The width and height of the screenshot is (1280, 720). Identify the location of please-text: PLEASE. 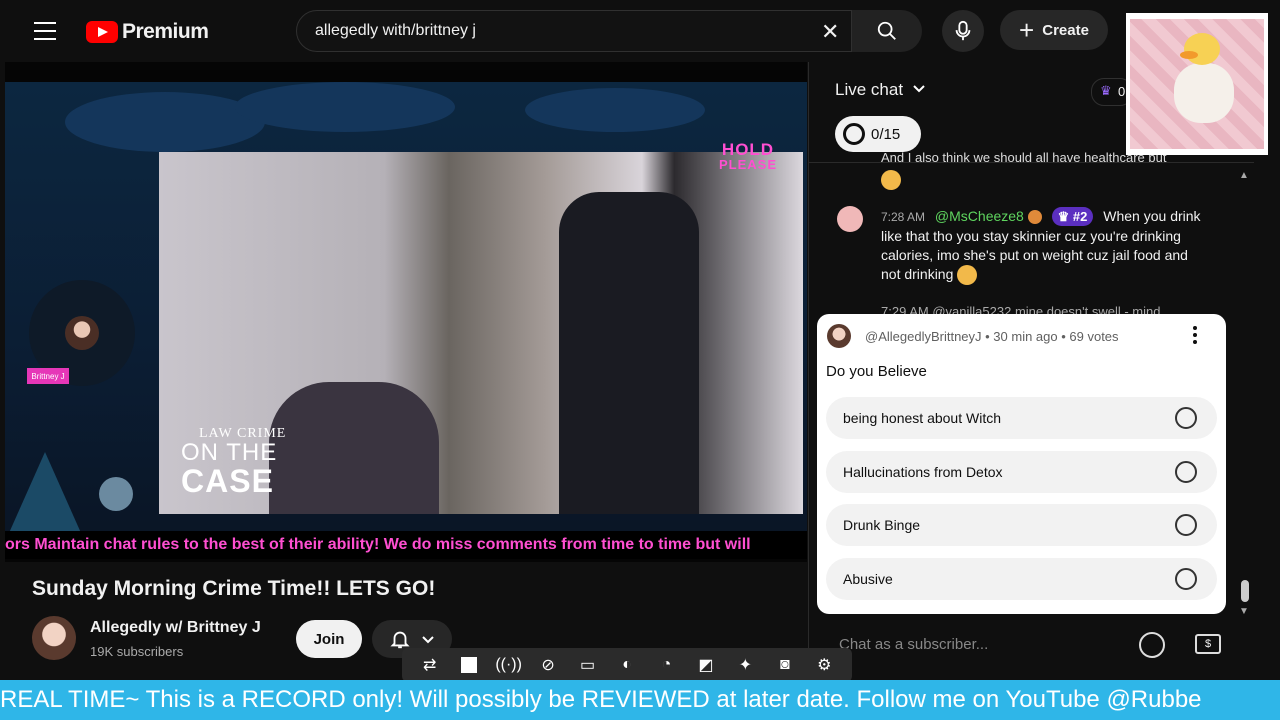
(748, 164).